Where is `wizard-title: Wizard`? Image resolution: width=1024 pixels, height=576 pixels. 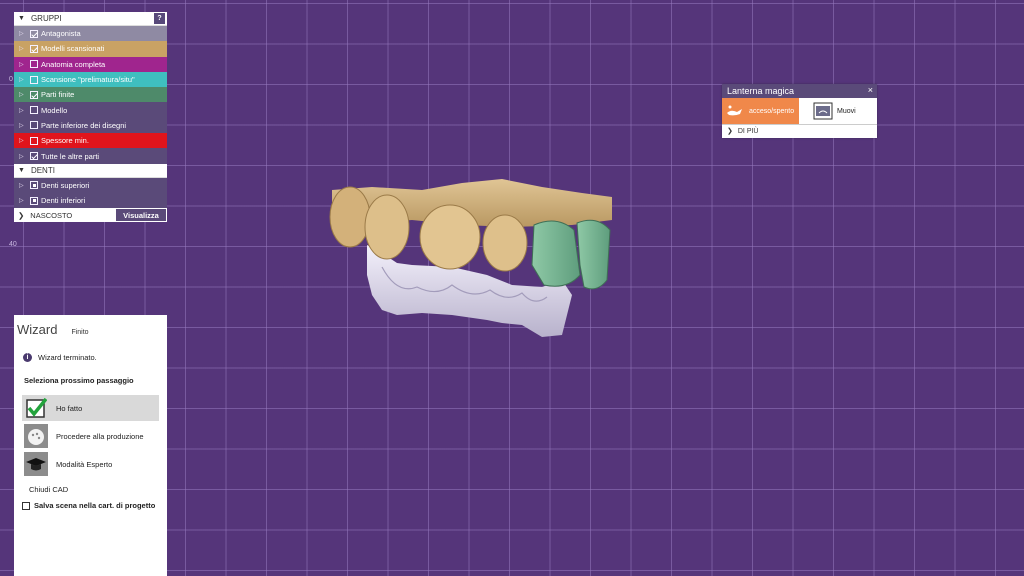
wizard-title: Wizard is located at coordinates (37, 329).